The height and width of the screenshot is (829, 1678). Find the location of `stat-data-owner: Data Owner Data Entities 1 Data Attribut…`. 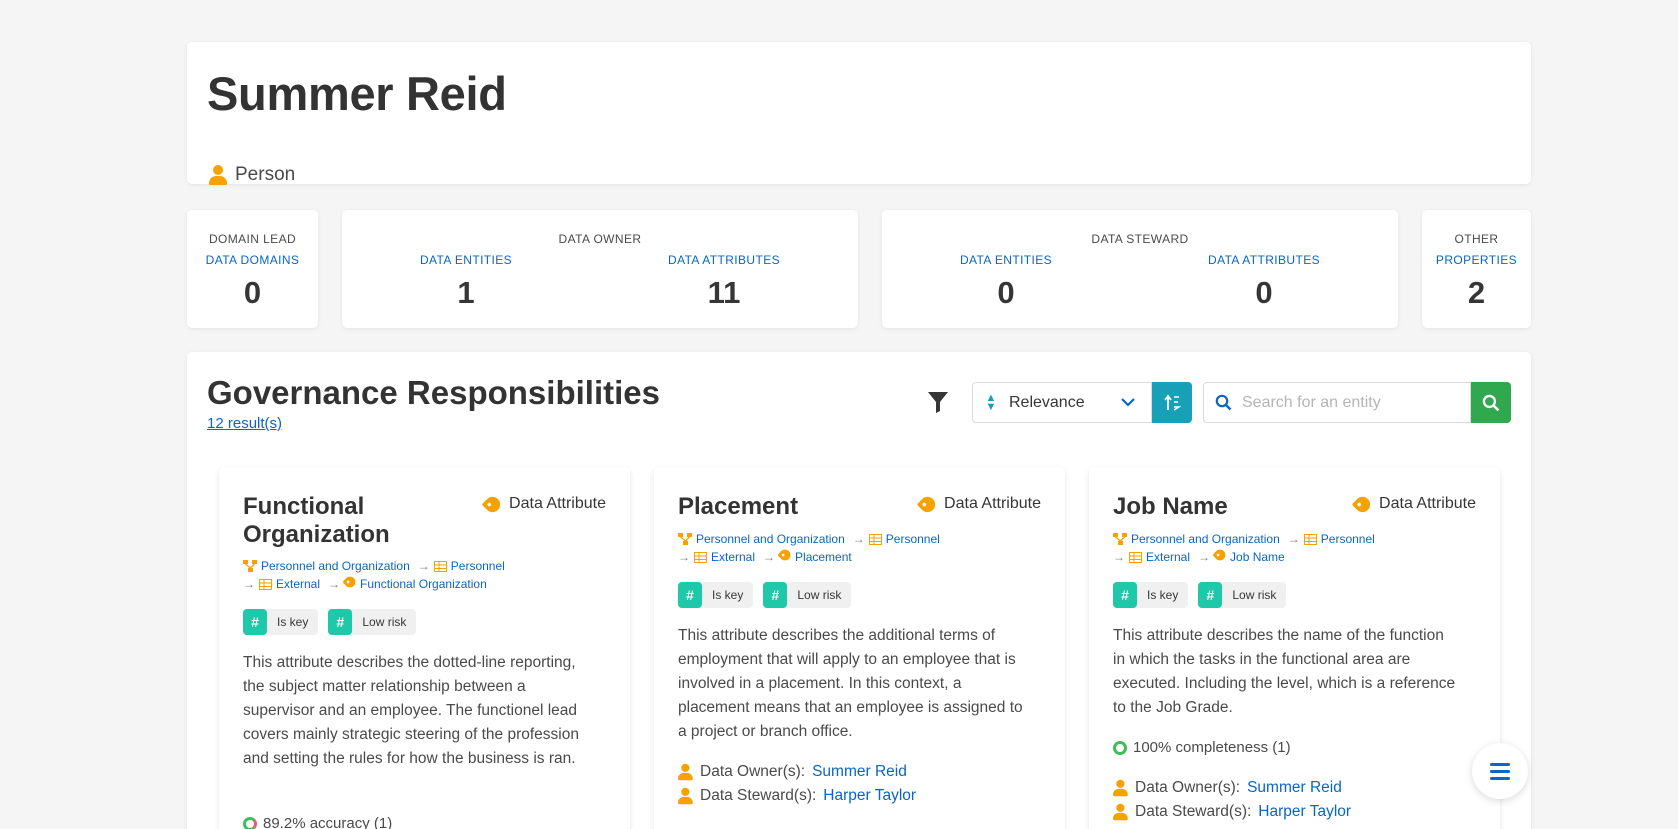

stat-data-owner: Data Owner Data Entities 1 Data Attribut… is located at coordinates (600, 269).